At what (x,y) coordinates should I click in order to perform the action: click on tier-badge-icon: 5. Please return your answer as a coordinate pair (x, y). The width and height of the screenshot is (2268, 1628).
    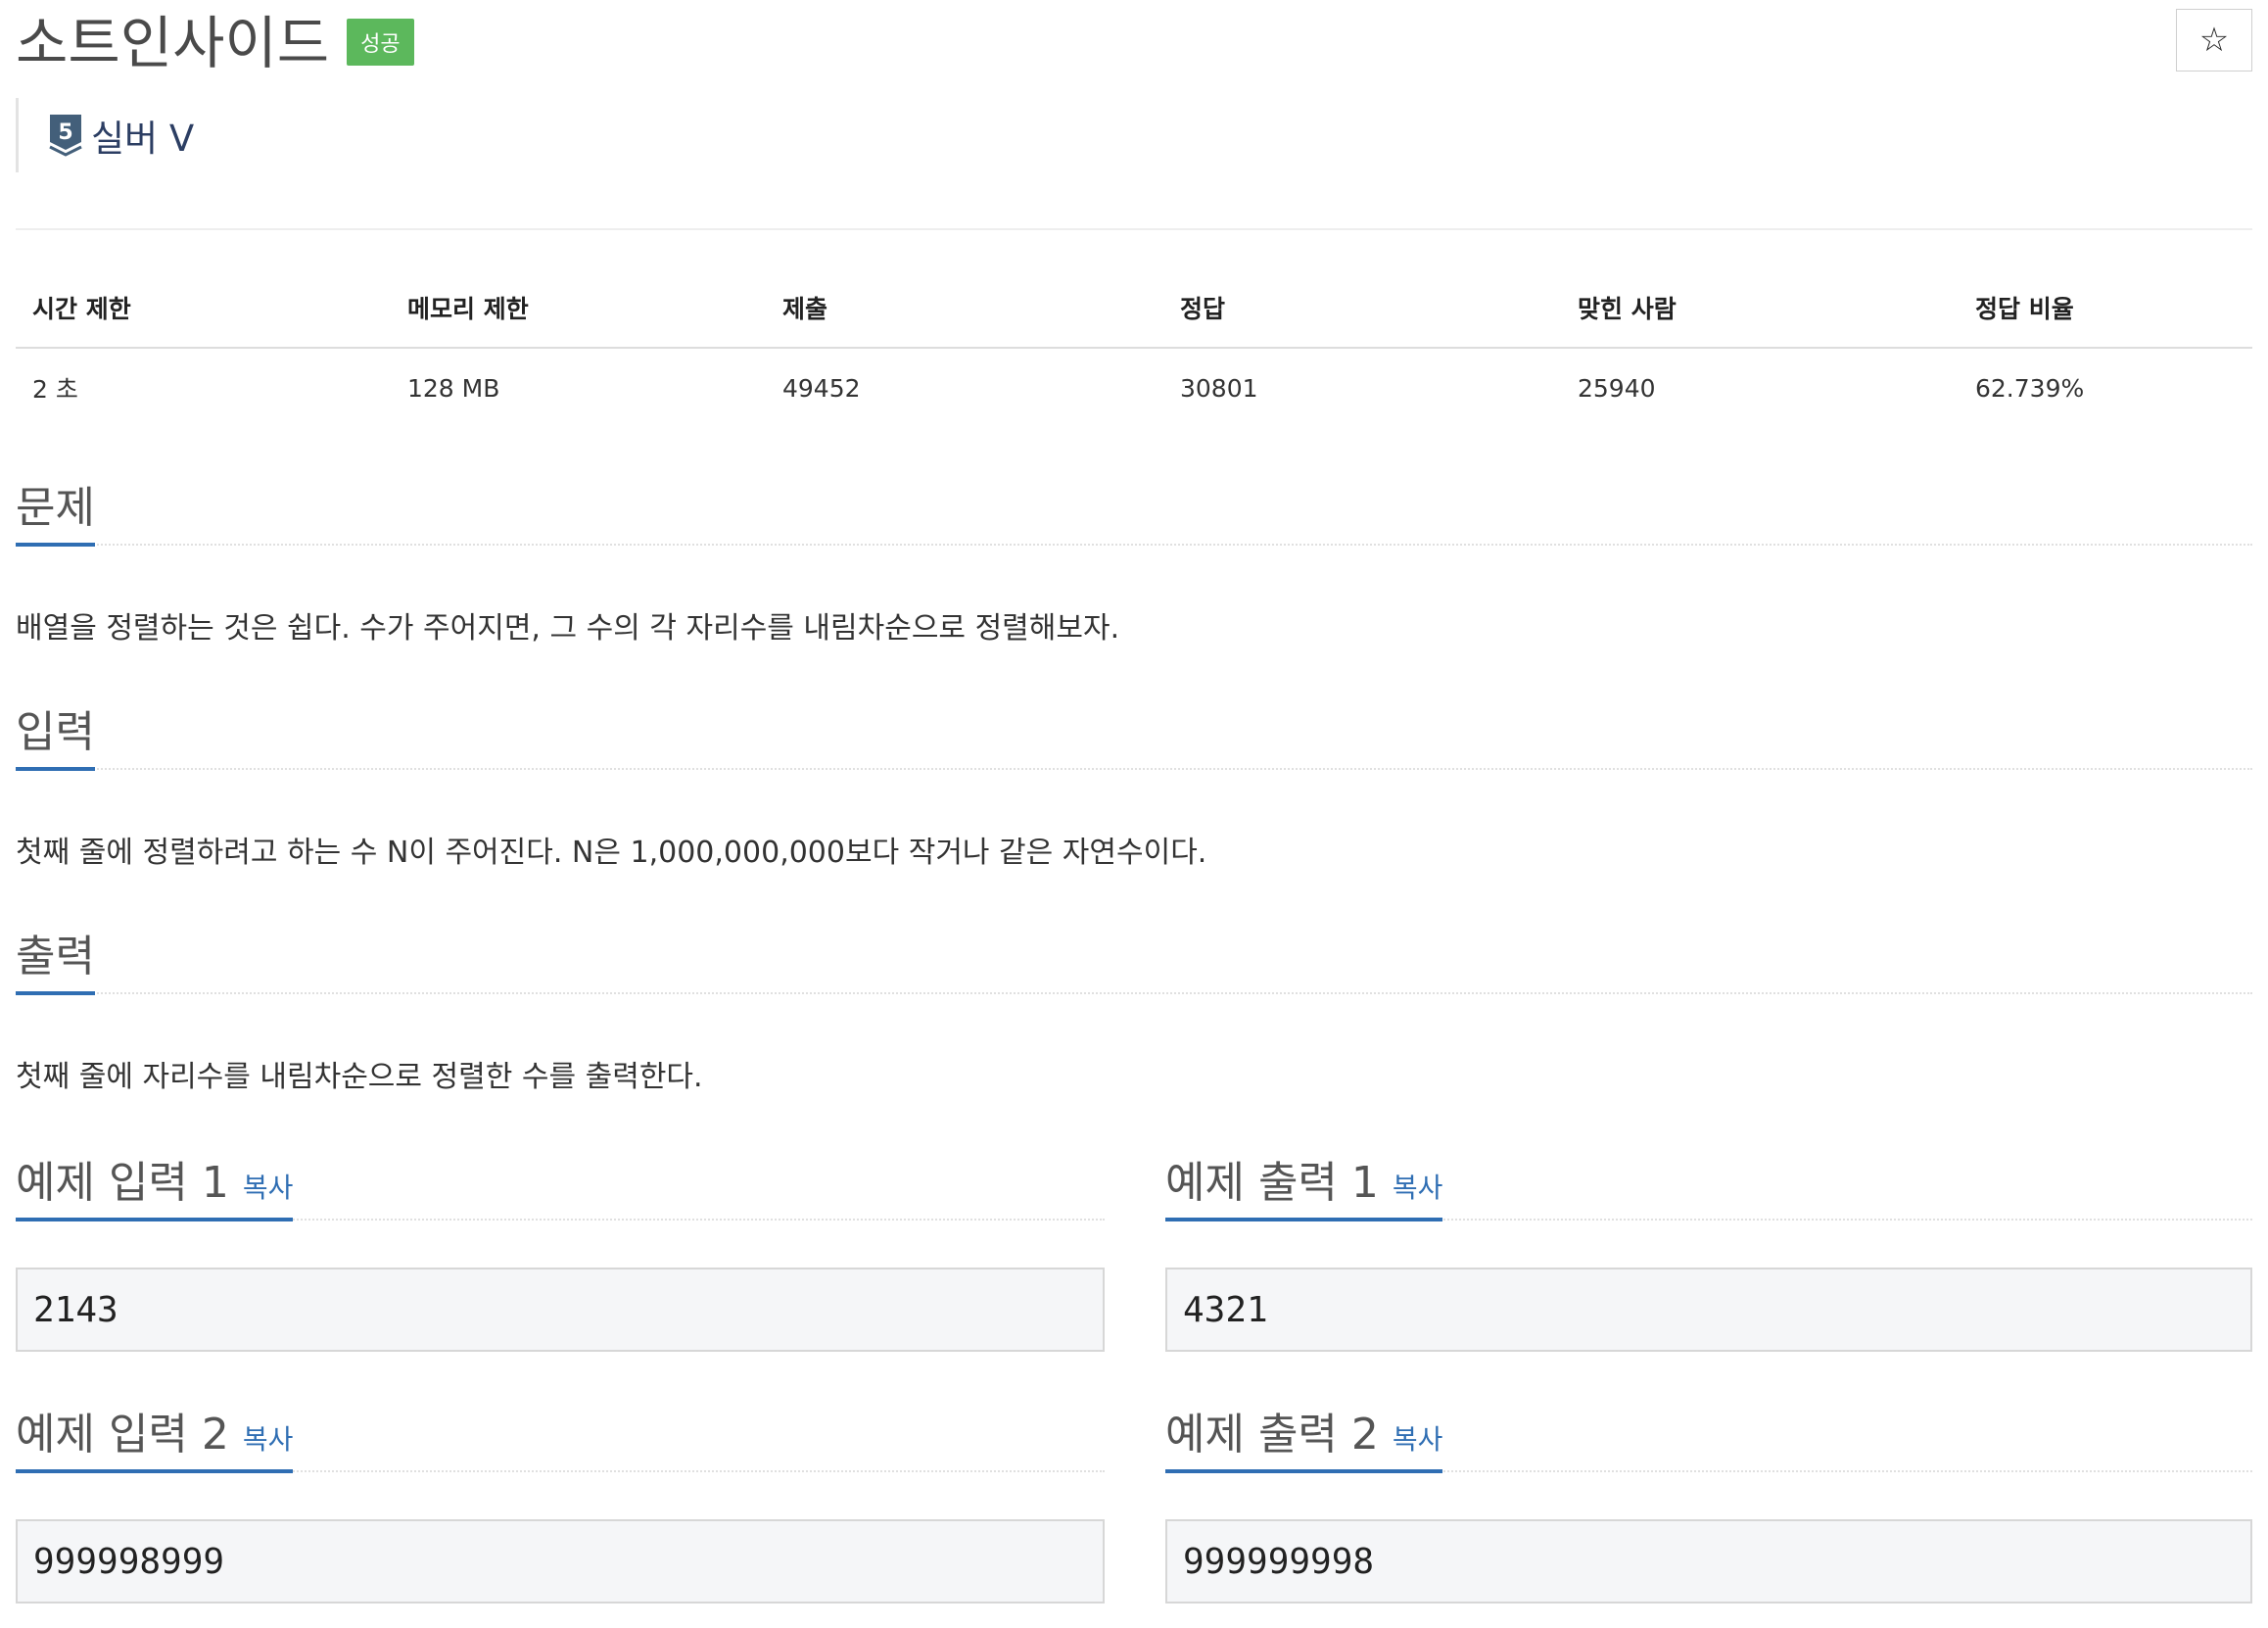
    Looking at the image, I should click on (66, 136).